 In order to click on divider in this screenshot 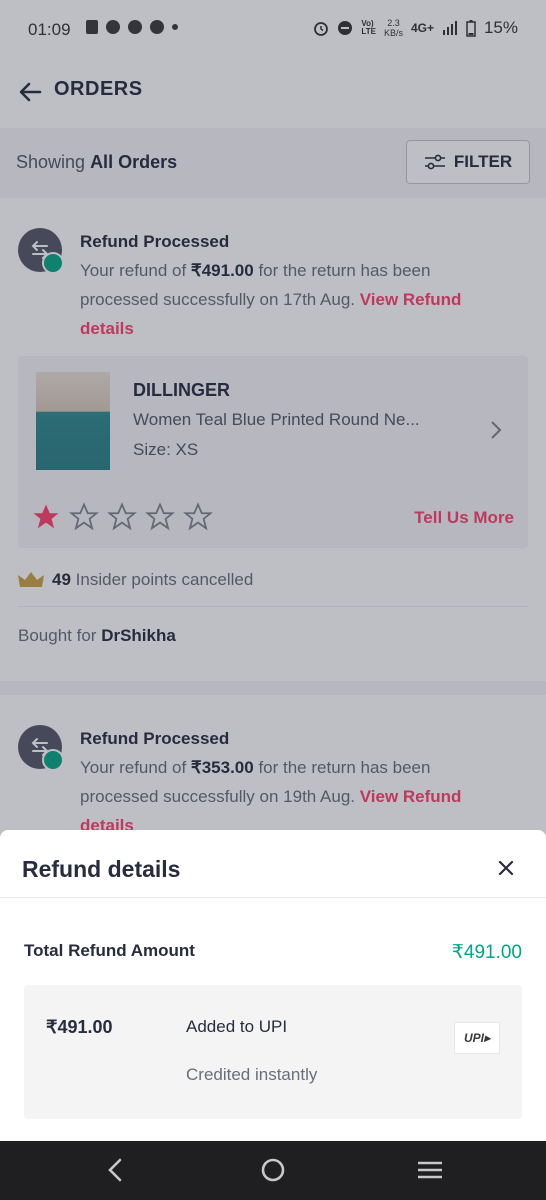, I will do `click(273, 897)`.